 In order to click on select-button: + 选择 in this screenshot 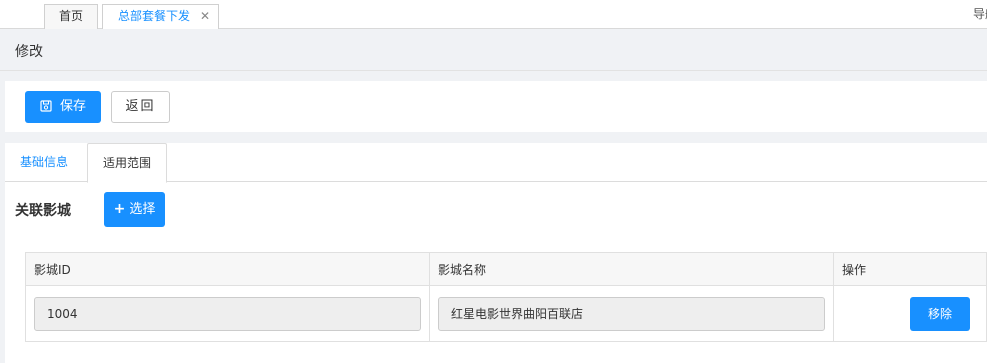, I will do `click(134, 209)`.